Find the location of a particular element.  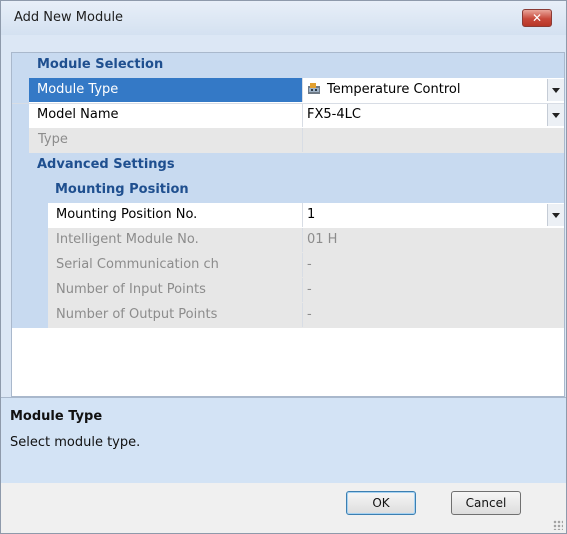

input-points-value: - is located at coordinates (309, 289).